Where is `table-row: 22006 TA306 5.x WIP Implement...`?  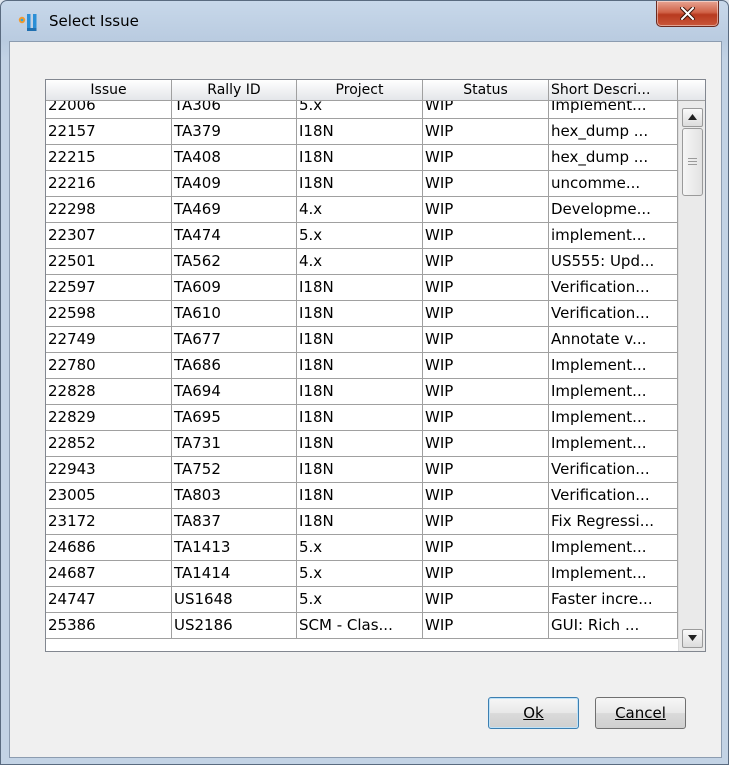 table-row: 22006 TA306 5.x WIP Implement... is located at coordinates (362, 110).